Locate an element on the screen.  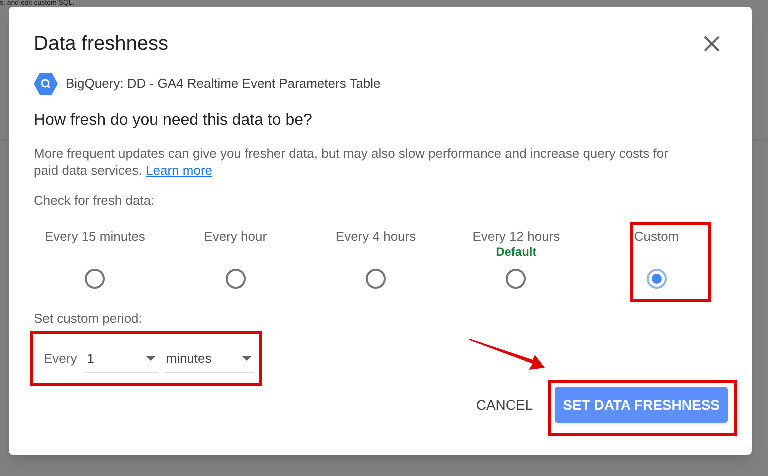
option-label: Every 15 minutes is located at coordinates (95, 235).